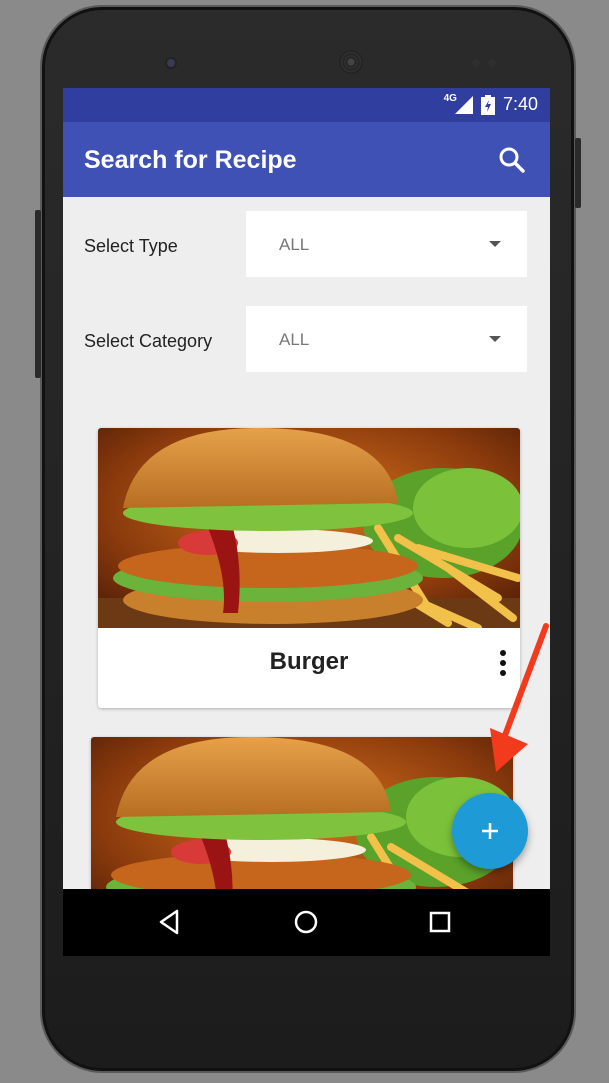 This screenshot has width=609, height=1083. I want to click on plus-icon, so click(490, 831).